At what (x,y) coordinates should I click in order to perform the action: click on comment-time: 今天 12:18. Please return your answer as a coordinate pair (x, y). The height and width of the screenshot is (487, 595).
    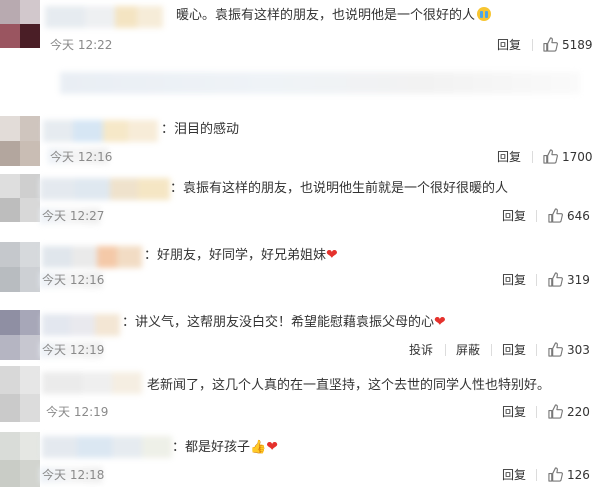
    Looking at the image, I should click on (73, 475).